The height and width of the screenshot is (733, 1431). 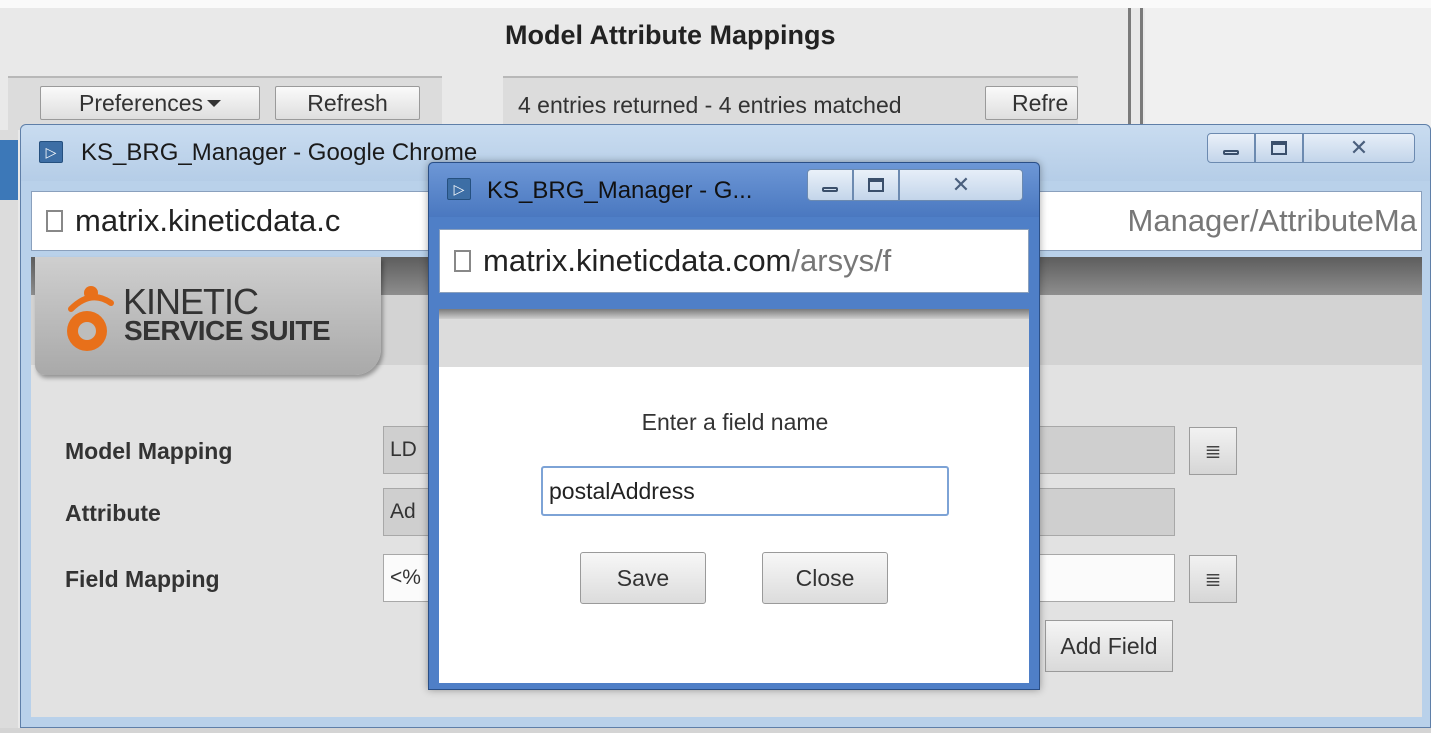 What do you see at coordinates (637, 260) in the screenshot?
I see `popup-address-host: matrix.kineticdata.com` at bounding box center [637, 260].